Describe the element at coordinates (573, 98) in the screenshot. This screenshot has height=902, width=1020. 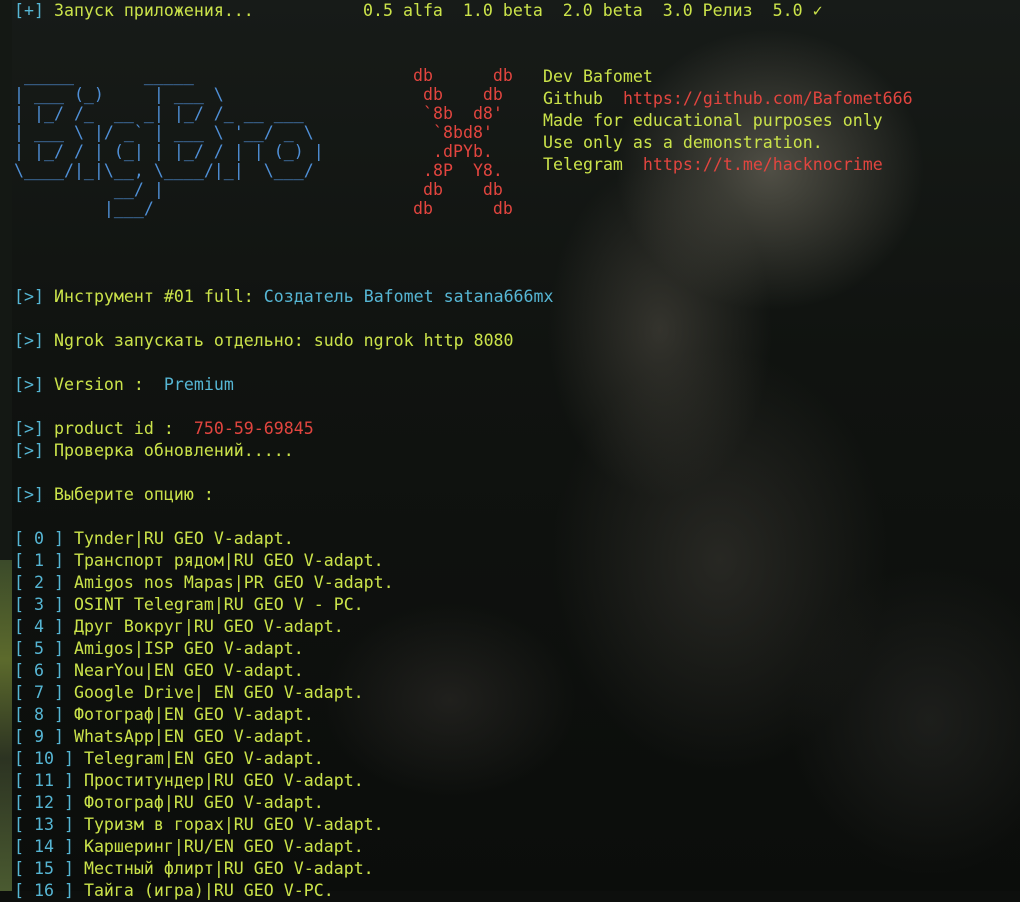
I see `github-label: Github` at that location.